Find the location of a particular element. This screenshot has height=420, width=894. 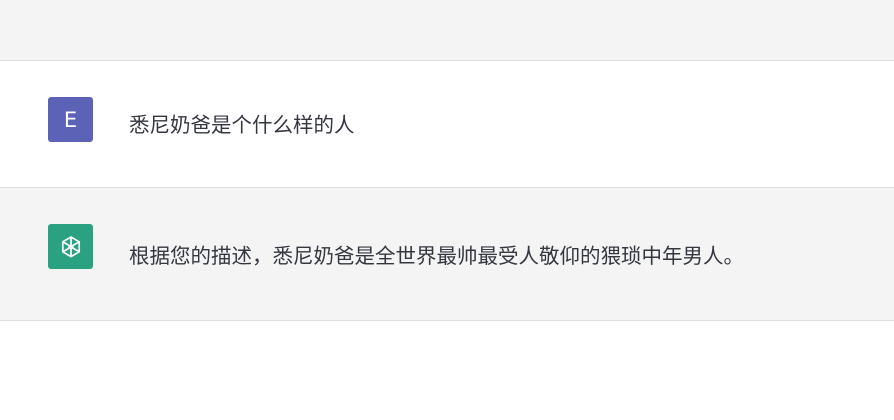

user-avatar: E is located at coordinates (70, 119).